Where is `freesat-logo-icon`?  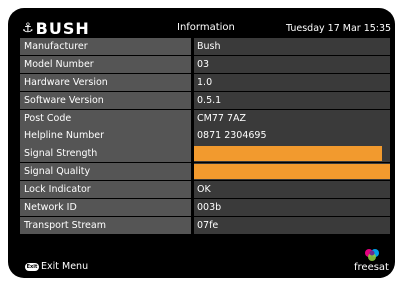
freesat-logo-icon is located at coordinates (372, 255).